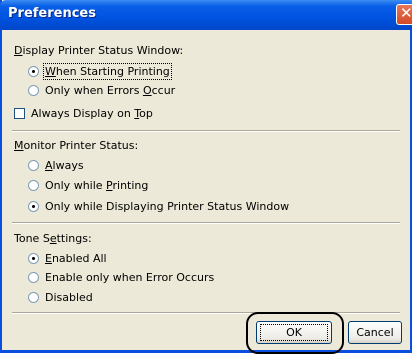 This screenshot has width=412, height=354. Describe the element at coordinates (97, 185) in the screenshot. I see `radio-label: Only while Printing` at that location.